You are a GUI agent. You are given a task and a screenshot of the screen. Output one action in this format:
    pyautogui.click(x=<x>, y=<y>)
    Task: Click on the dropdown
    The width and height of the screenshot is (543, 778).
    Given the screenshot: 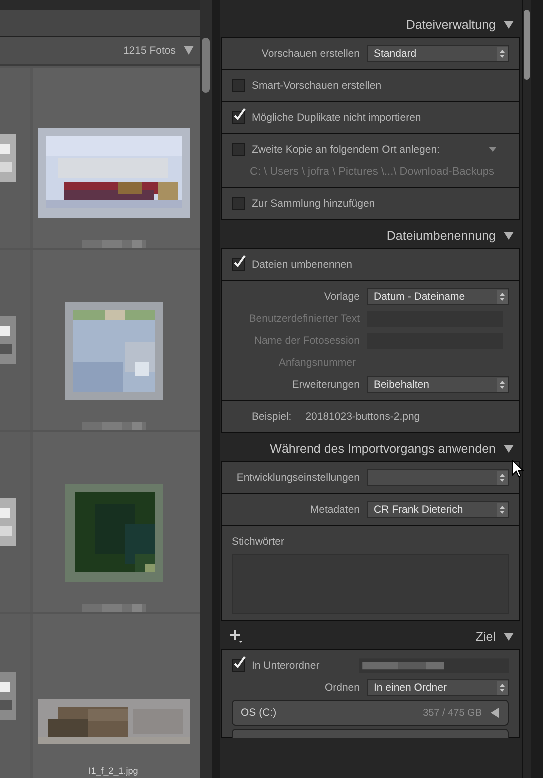 What is the action you would take?
    pyautogui.click(x=438, y=477)
    